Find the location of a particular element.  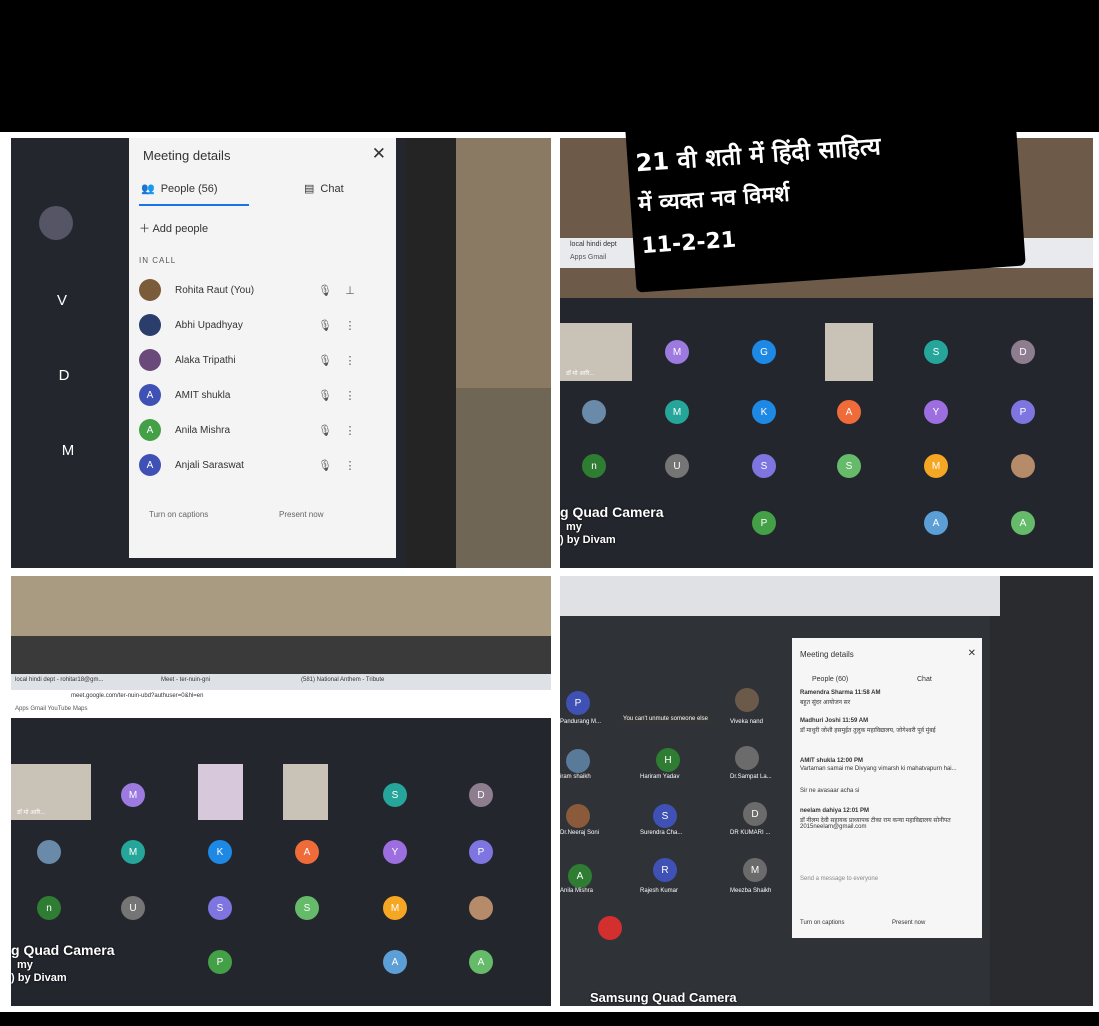

add-people-button: ＋ Add people is located at coordinates (173, 228).